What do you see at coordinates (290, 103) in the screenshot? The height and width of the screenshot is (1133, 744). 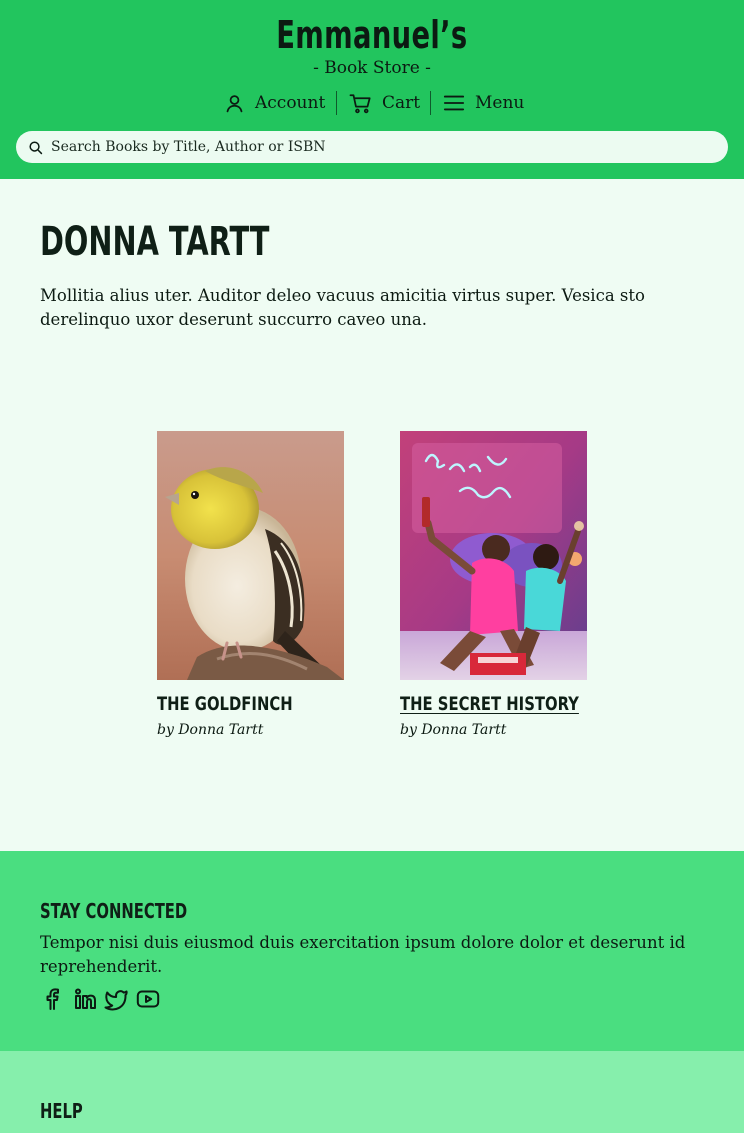 I see `account-label: Account` at bounding box center [290, 103].